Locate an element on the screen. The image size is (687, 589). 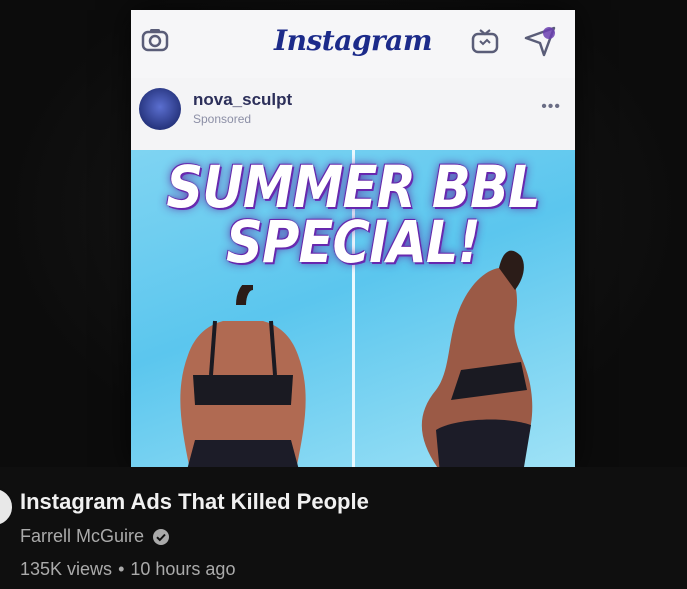
headline-line-1: SUMMER BBL is located at coordinates (353, 187).